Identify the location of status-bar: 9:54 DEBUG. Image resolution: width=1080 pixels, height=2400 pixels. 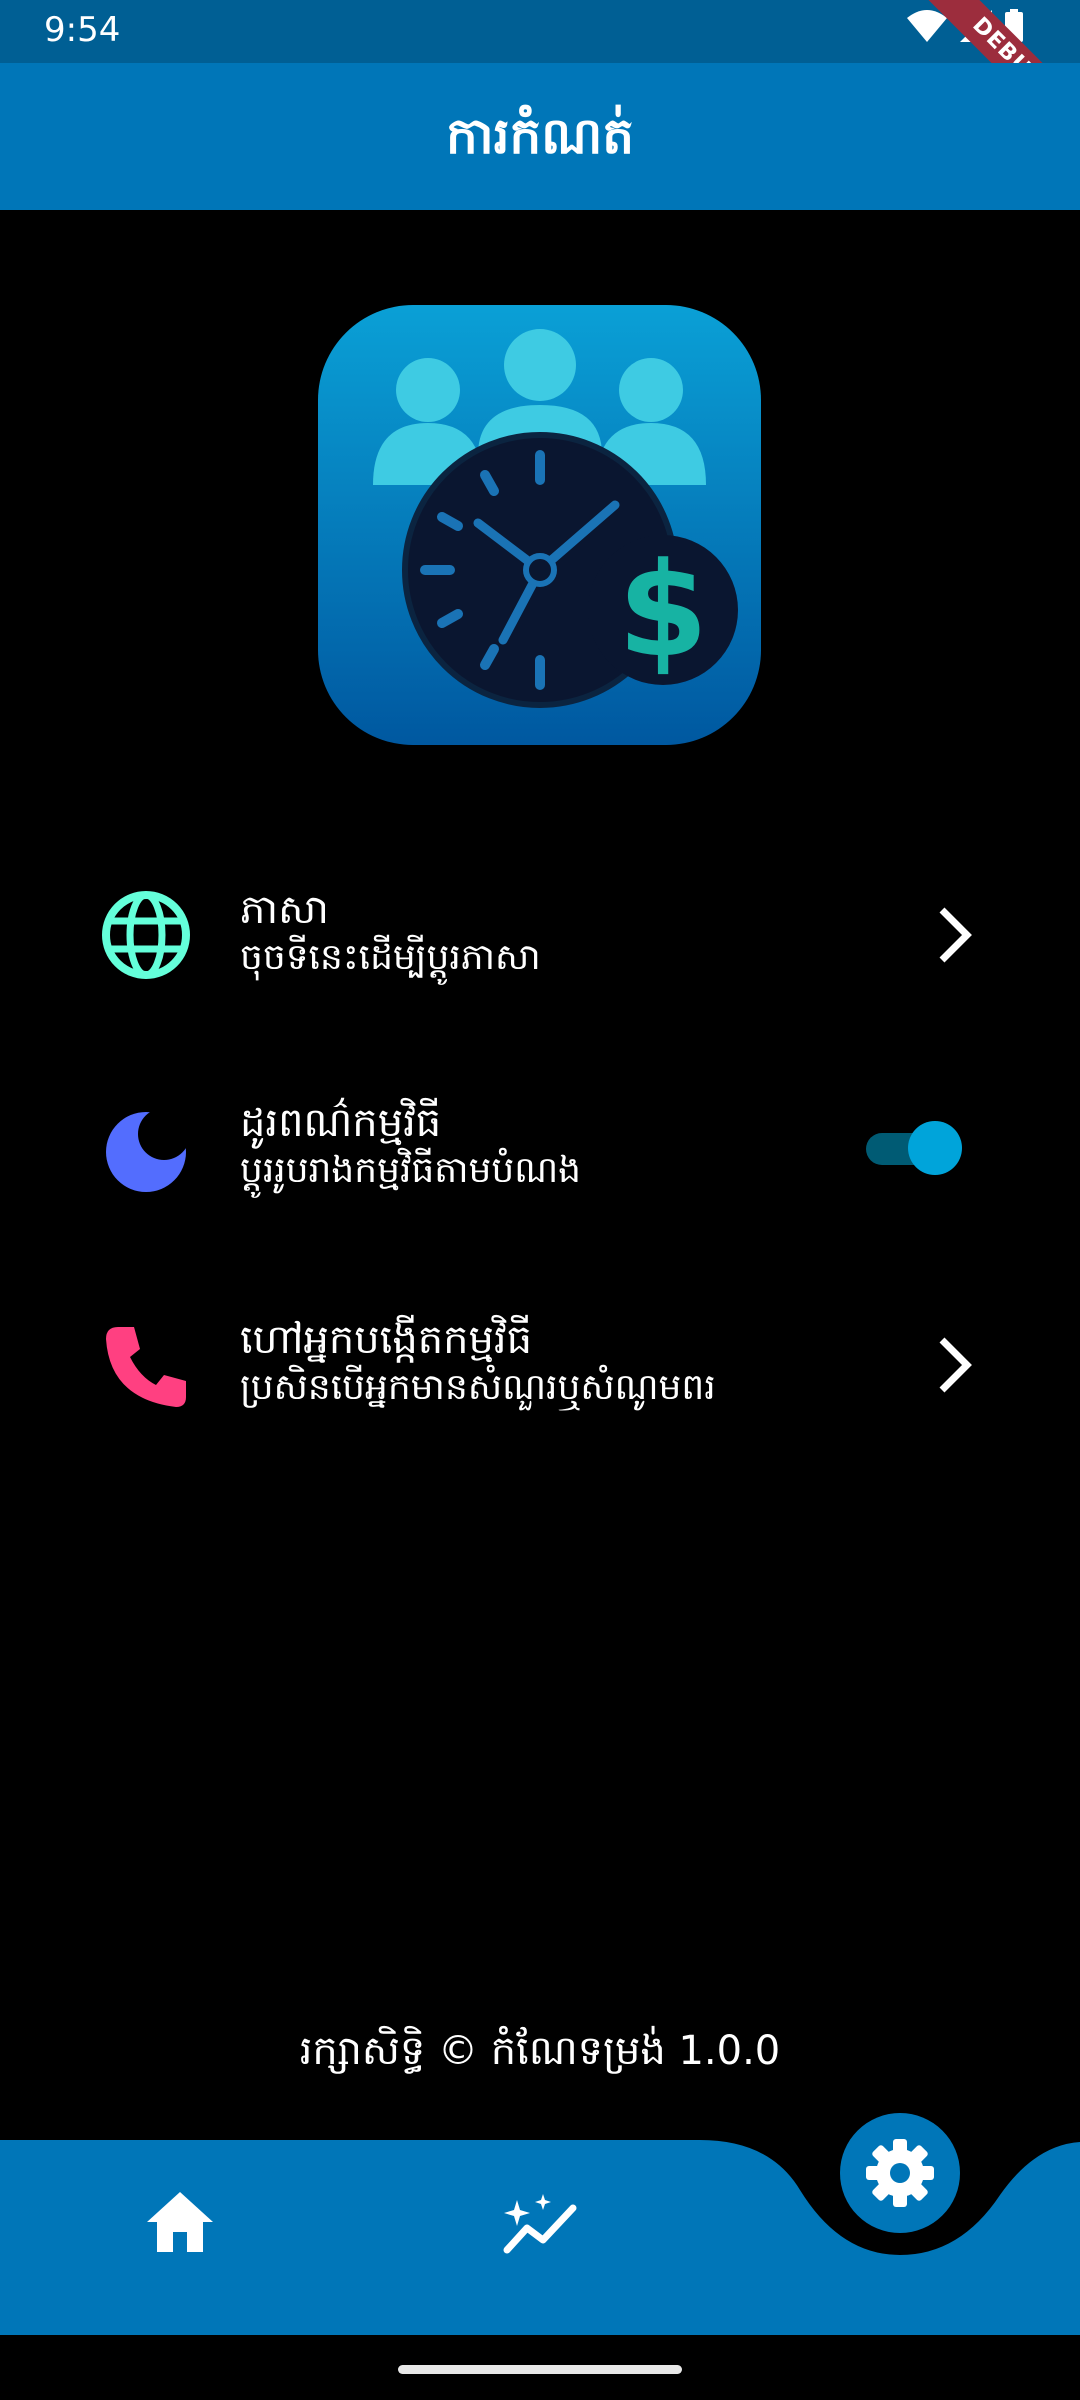
(540, 79).